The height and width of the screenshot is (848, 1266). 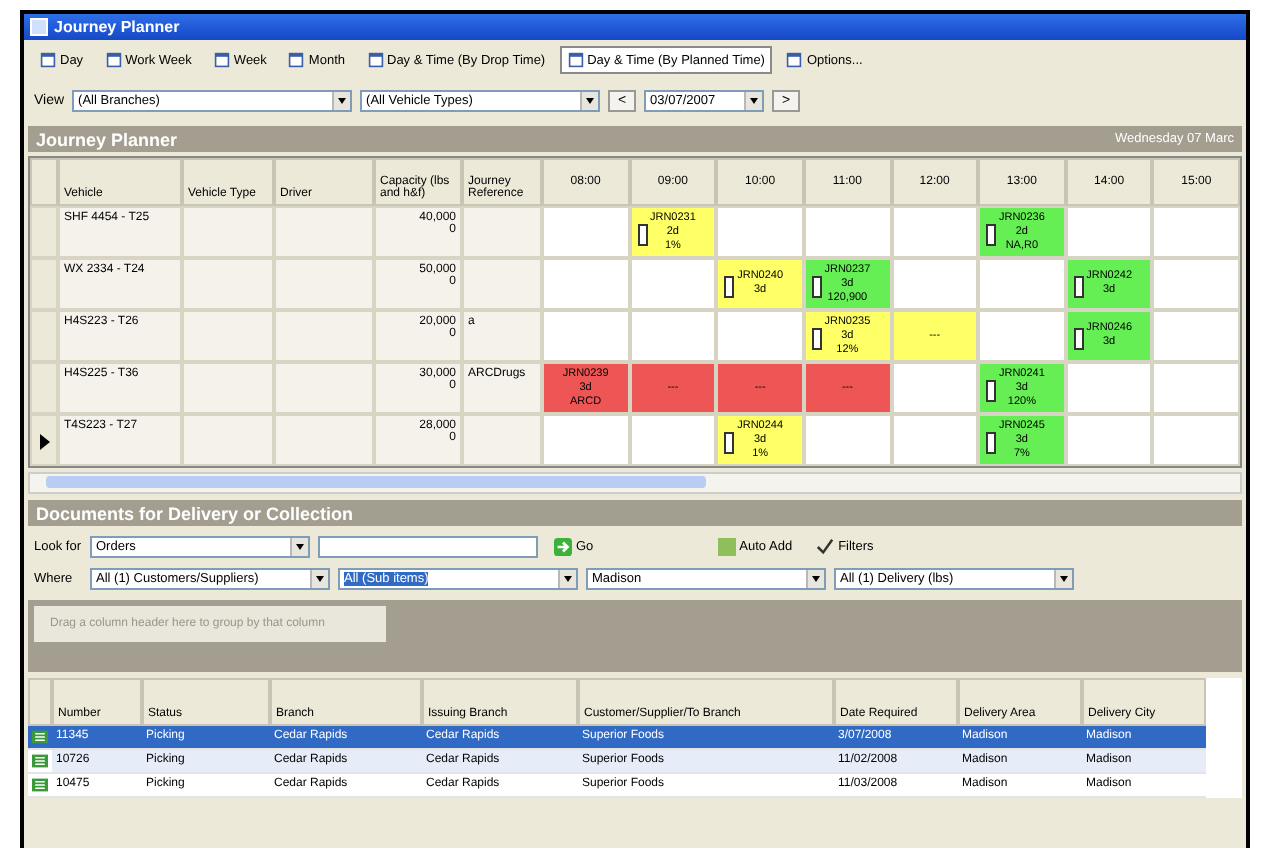 I want to click on square-icon, so click(x=726, y=546).